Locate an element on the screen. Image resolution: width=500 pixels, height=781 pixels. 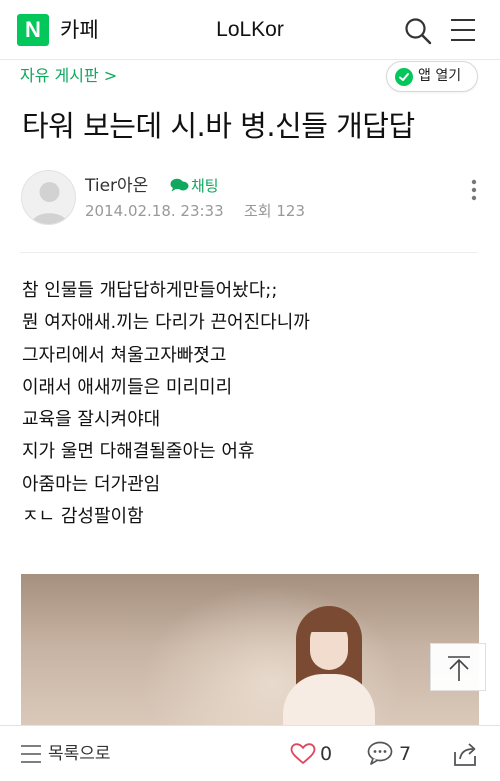
chat-label: 채팅 is located at coordinates (205, 186).